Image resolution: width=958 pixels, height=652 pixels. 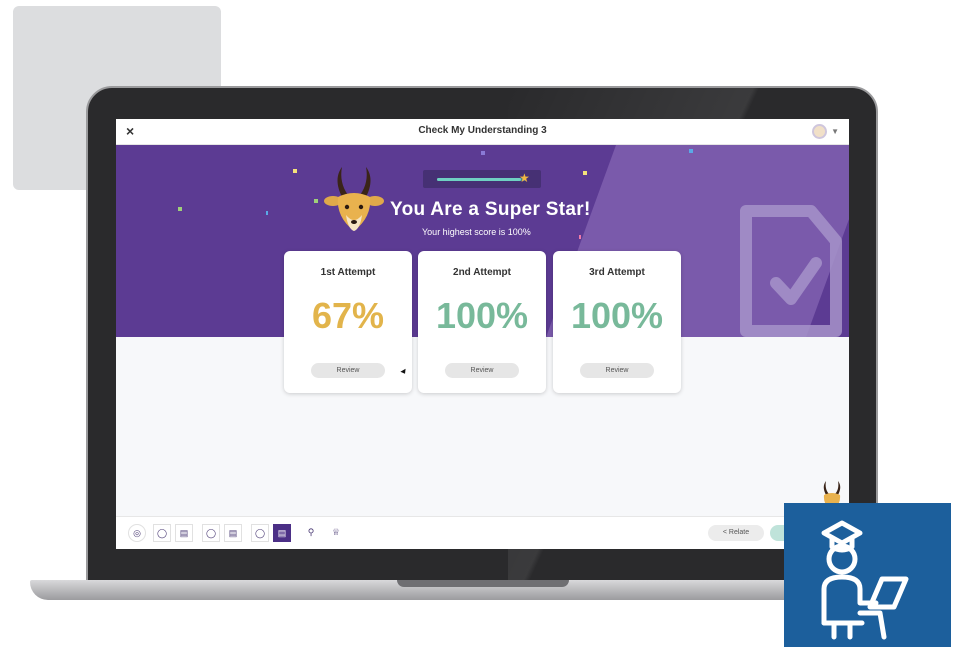 I want to click on attempt-label: 2nd Attempt, so click(x=482, y=272).